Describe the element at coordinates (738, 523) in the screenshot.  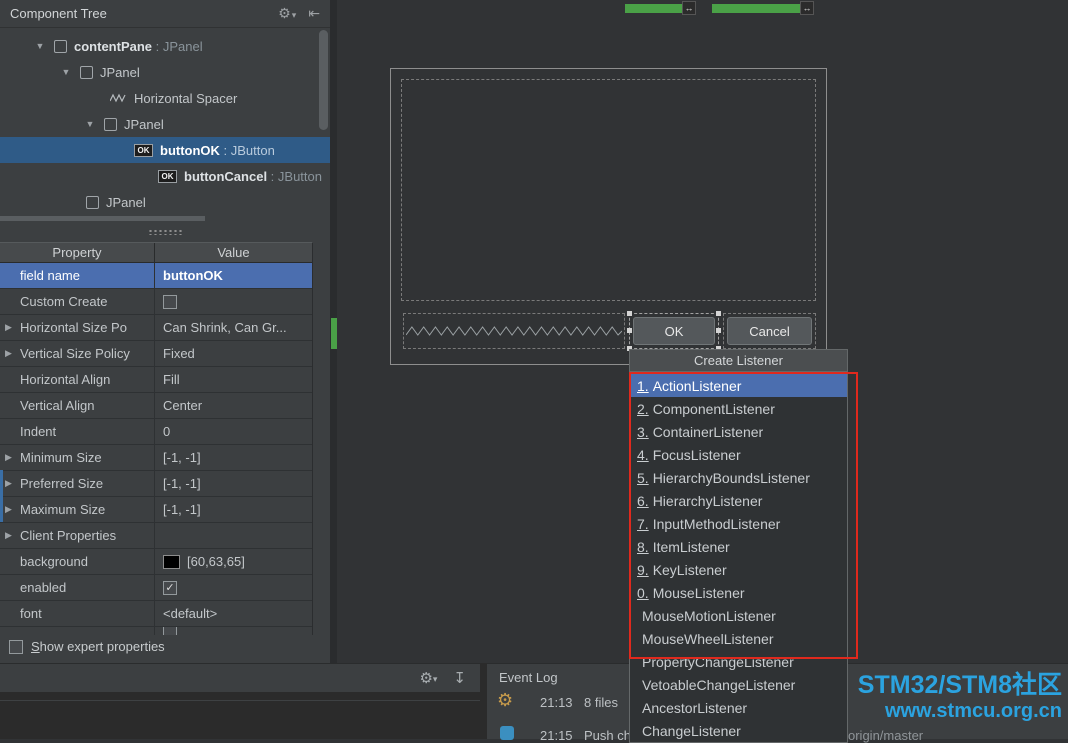
I see `listener-item: 7. InputMethodListener` at that location.